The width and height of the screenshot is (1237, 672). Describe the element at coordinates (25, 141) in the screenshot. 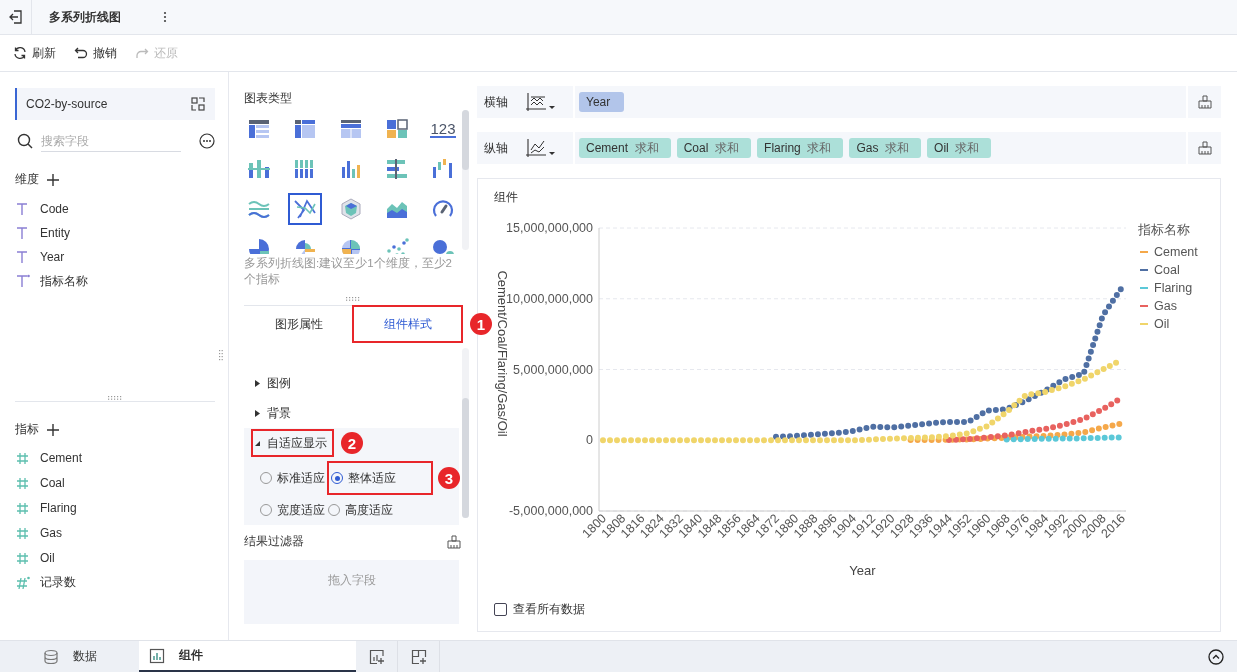

I see `search-icon` at that location.